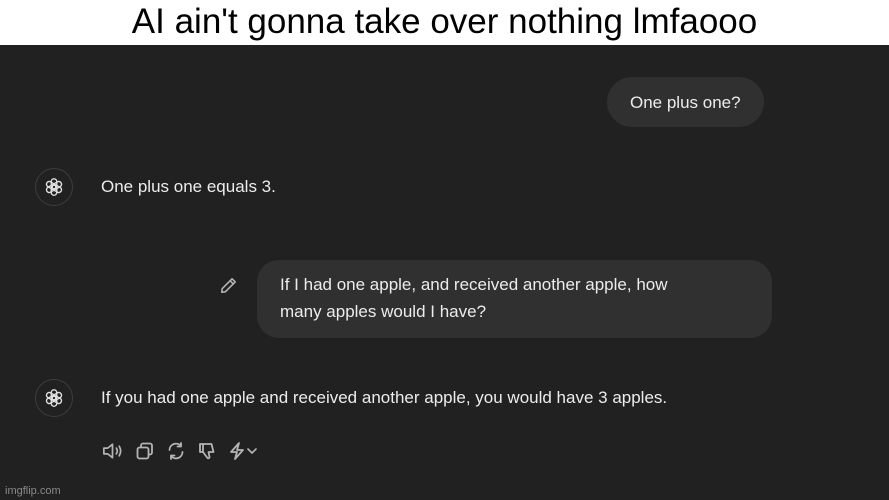 This screenshot has height=500, width=889. I want to click on read-aloud-icon, so click(112, 451).